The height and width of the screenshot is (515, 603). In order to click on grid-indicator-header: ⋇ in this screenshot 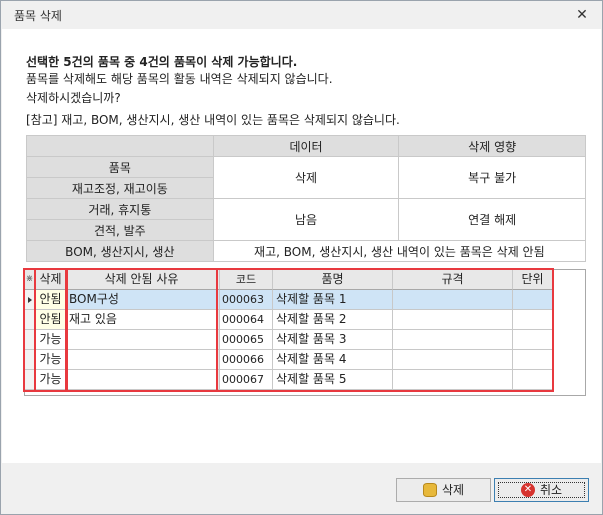, I will do `click(30, 280)`.